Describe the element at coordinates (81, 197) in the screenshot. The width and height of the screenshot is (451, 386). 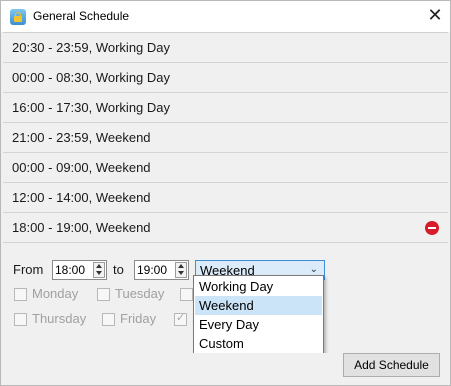
I see `schedule-row-label: 12:00 - 14:00, Weekend` at that location.